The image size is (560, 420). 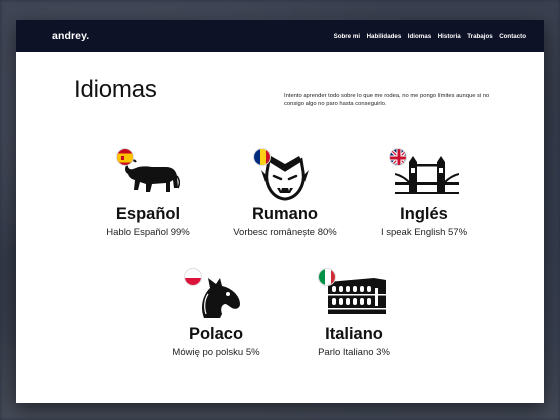 I want to click on italy-flag-icon, so click(x=327, y=277).